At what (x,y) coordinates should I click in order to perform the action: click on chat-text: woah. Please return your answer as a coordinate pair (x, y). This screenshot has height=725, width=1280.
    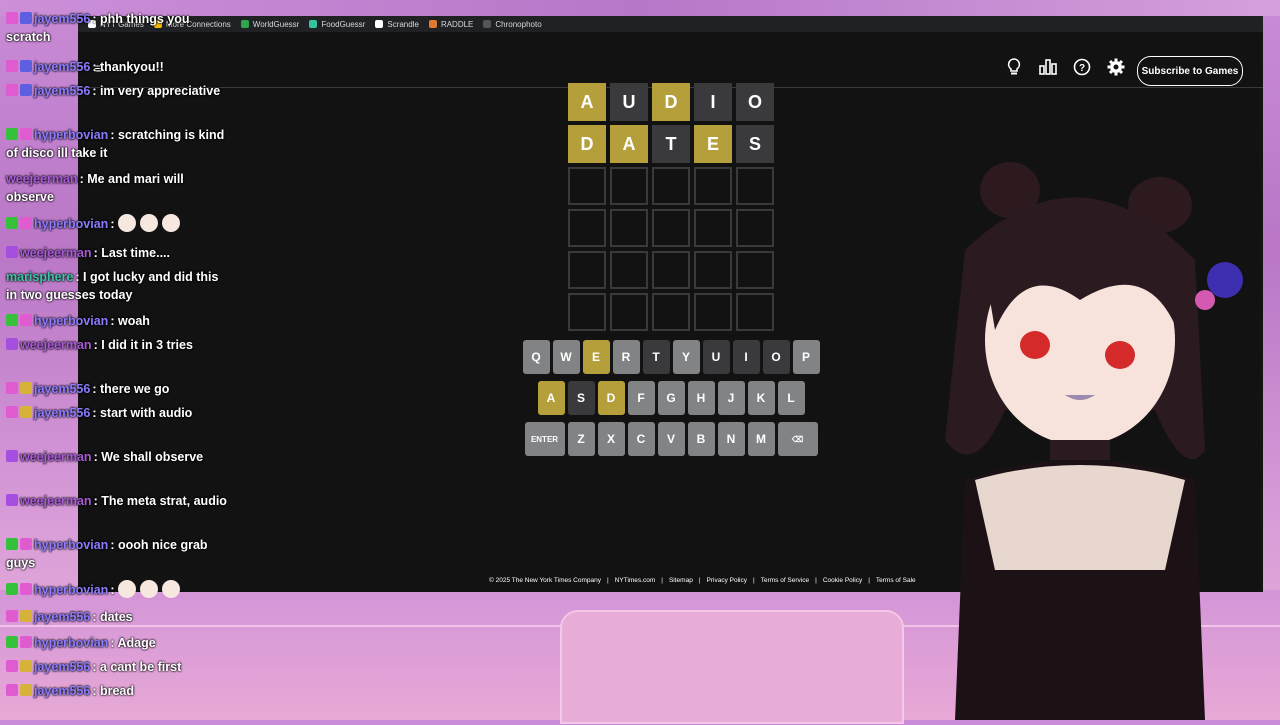
    Looking at the image, I should click on (133, 321).